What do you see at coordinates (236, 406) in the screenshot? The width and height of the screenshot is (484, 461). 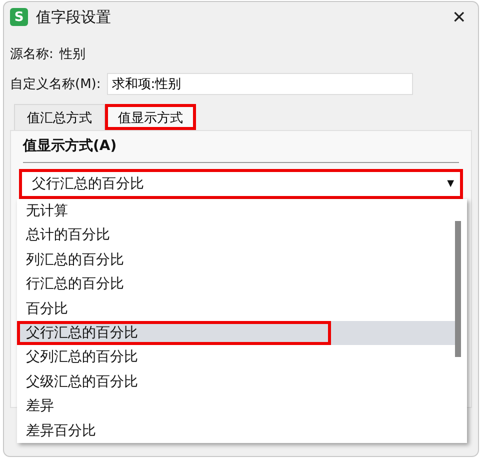 I see `dropdown-option: 差异` at bounding box center [236, 406].